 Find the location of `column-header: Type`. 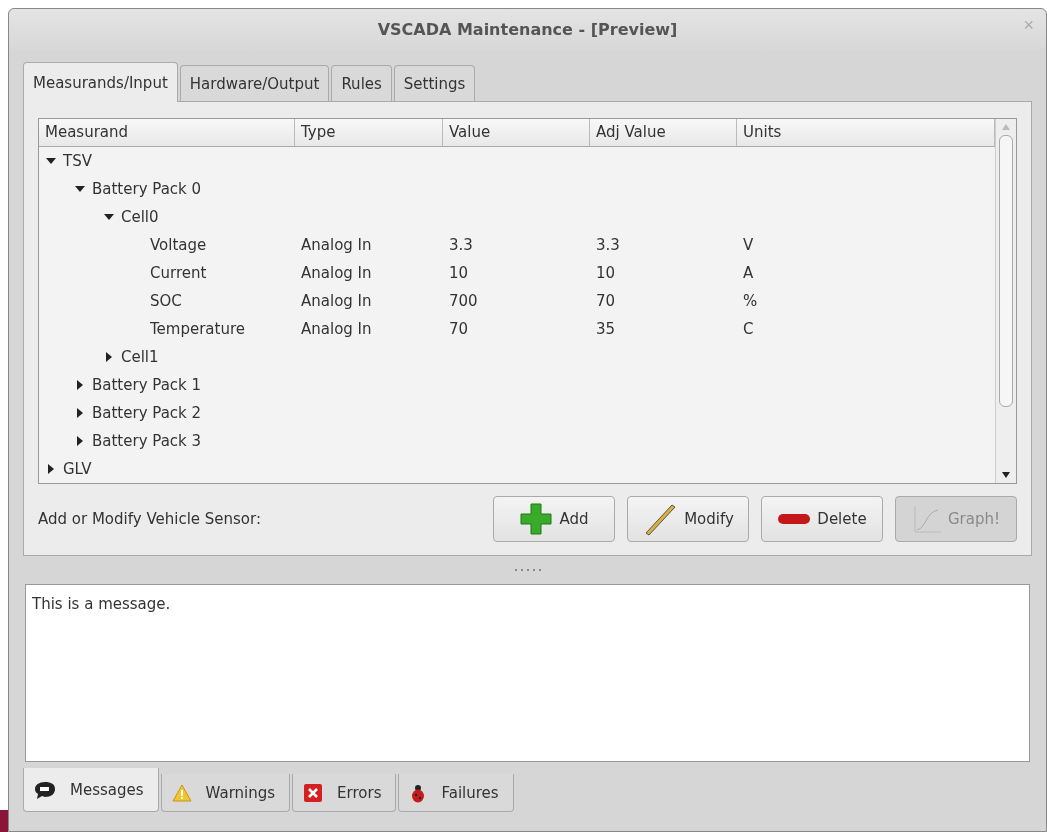

column-header: Type is located at coordinates (369, 132).